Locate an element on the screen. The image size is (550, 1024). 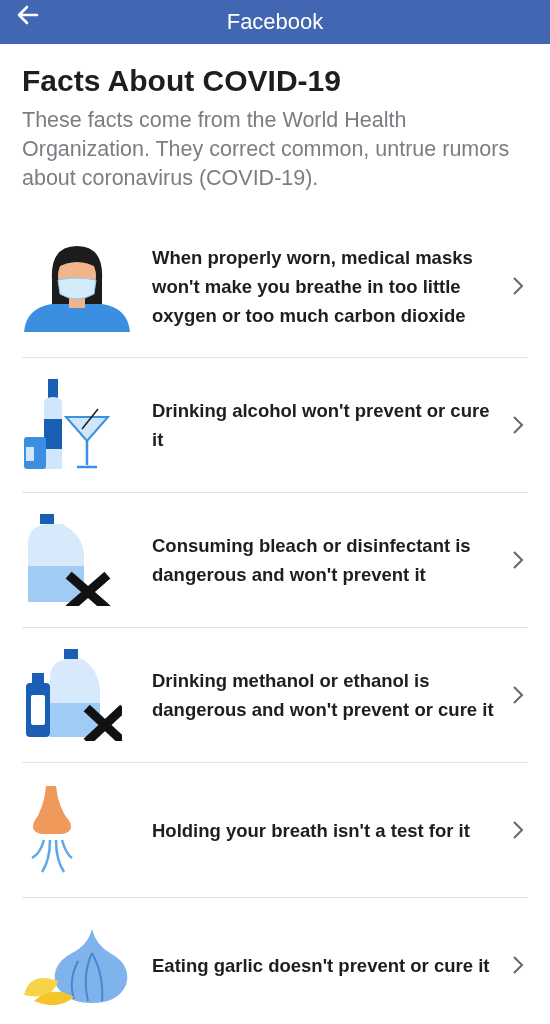
fact-title: Eating garlic doesn't prevent or cure it is located at coordinates (321, 965).